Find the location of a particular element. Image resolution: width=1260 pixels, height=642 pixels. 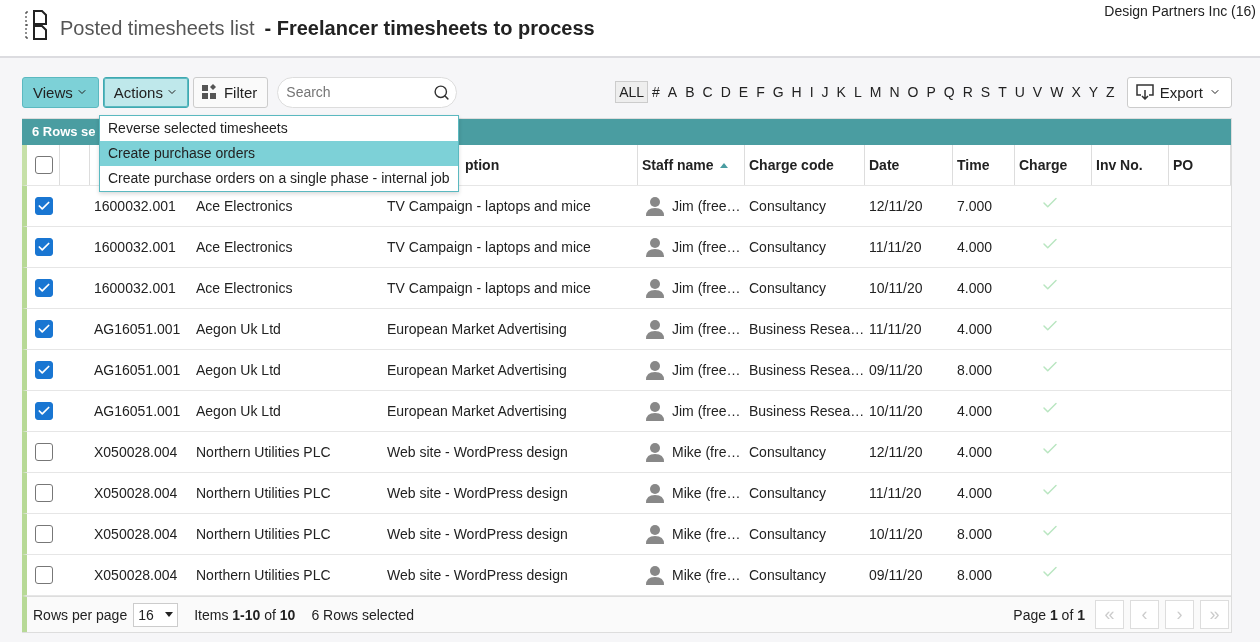

rows-per-page-label: Rows per page is located at coordinates (80, 614).